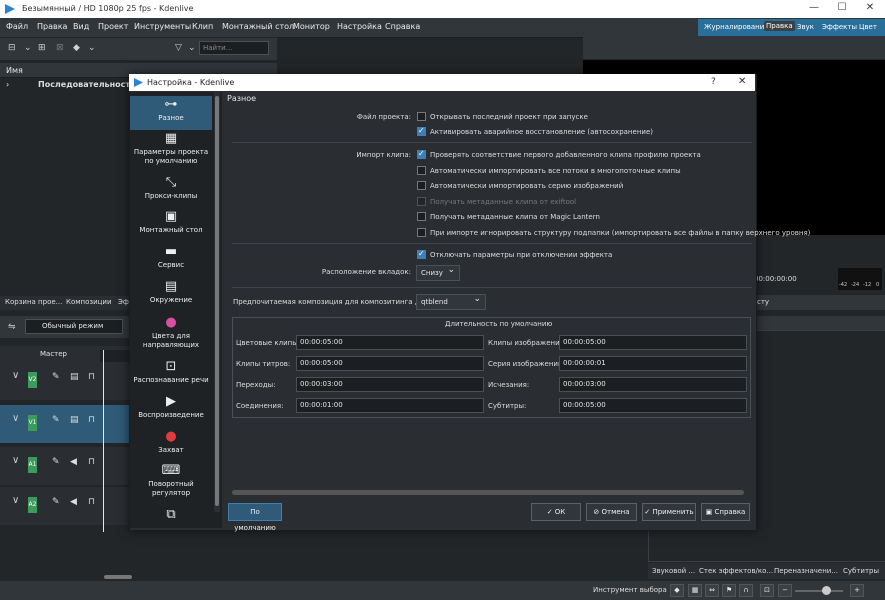 The height and width of the screenshot is (600, 885). What do you see at coordinates (65, 424) in the screenshot?
I see `track-v1: ∨ V1 ✎ ▤ ⊓` at bounding box center [65, 424].